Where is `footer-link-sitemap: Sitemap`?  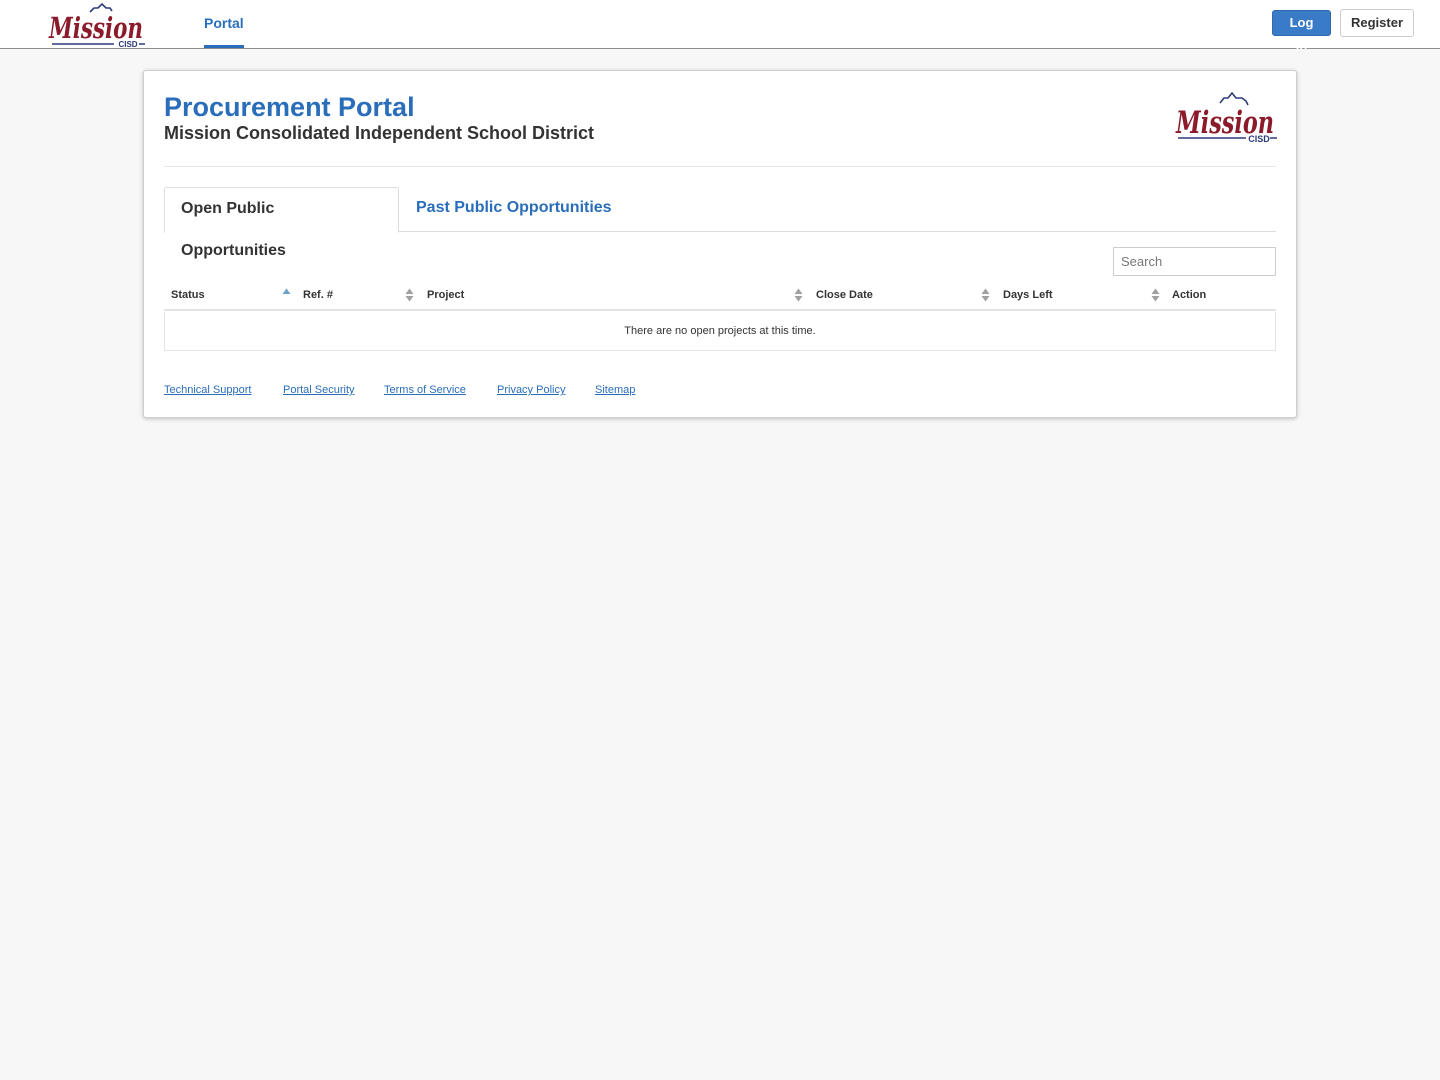
footer-link-sitemap: Sitemap is located at coordinates (615, 390).